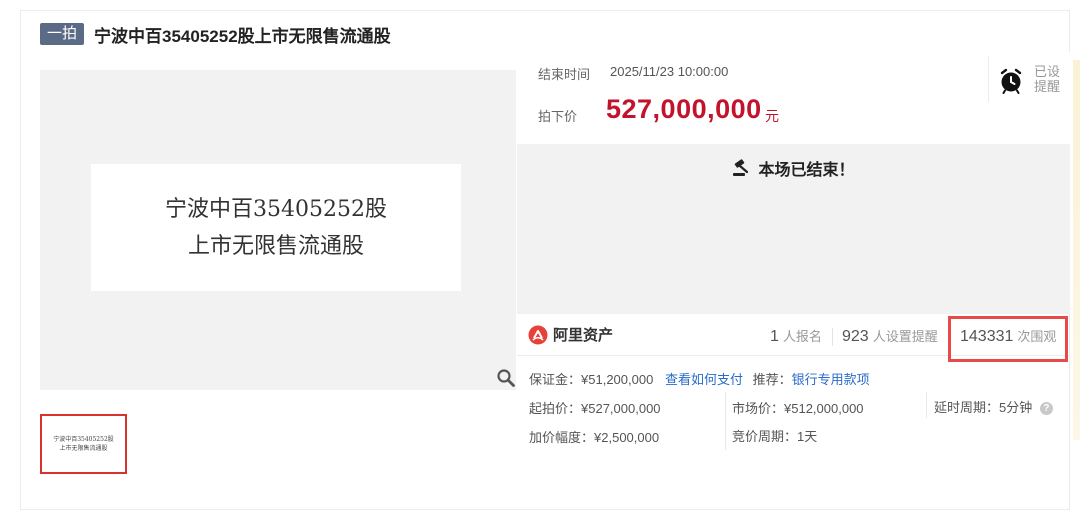 This screenshot has height=514, width=1080. I want to click on deposit-row: 保证金：¥51,200,000 查看如何支付 推荐：银行专用款项, so click(699, 378).